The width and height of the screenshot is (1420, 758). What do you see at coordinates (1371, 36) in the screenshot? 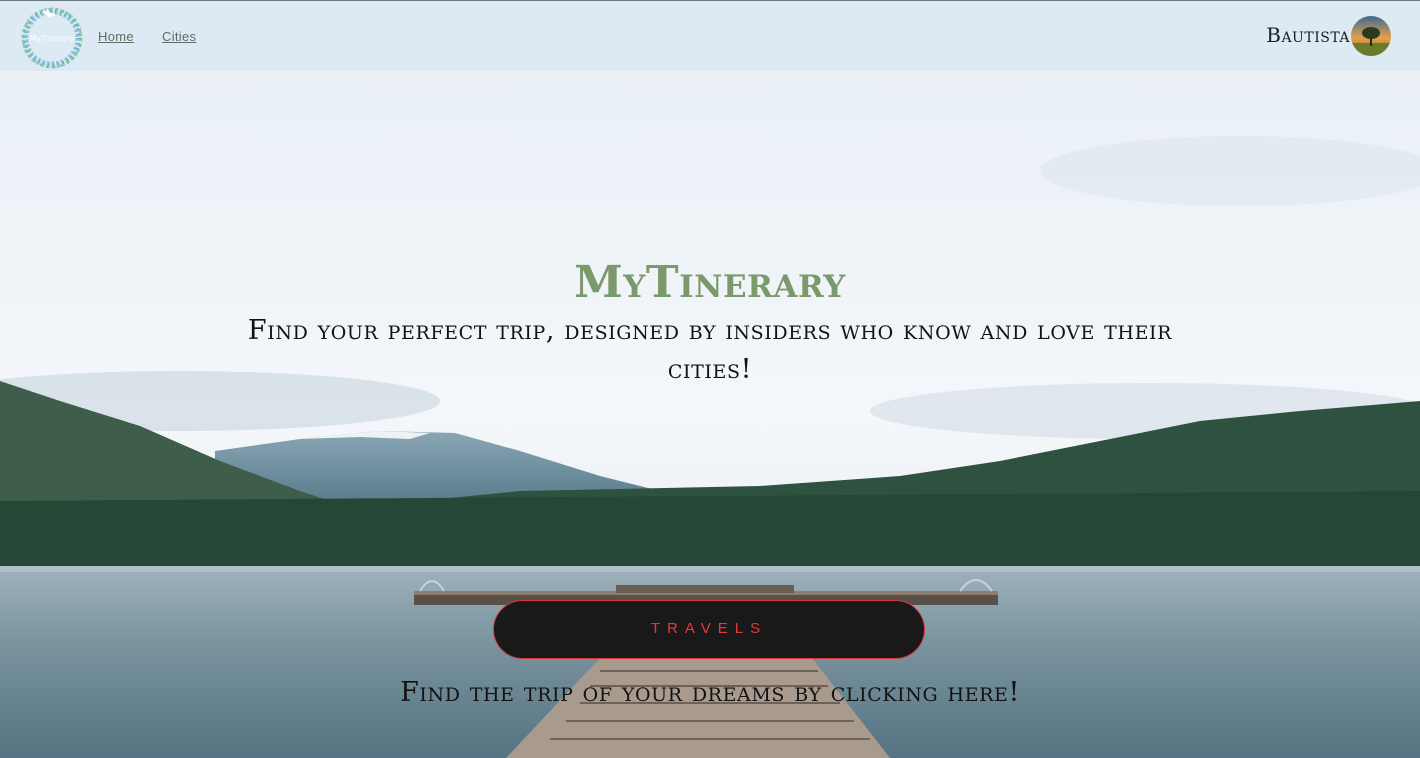
I see `user-avatar-tree-icon` at bounding box center [1371, 36].